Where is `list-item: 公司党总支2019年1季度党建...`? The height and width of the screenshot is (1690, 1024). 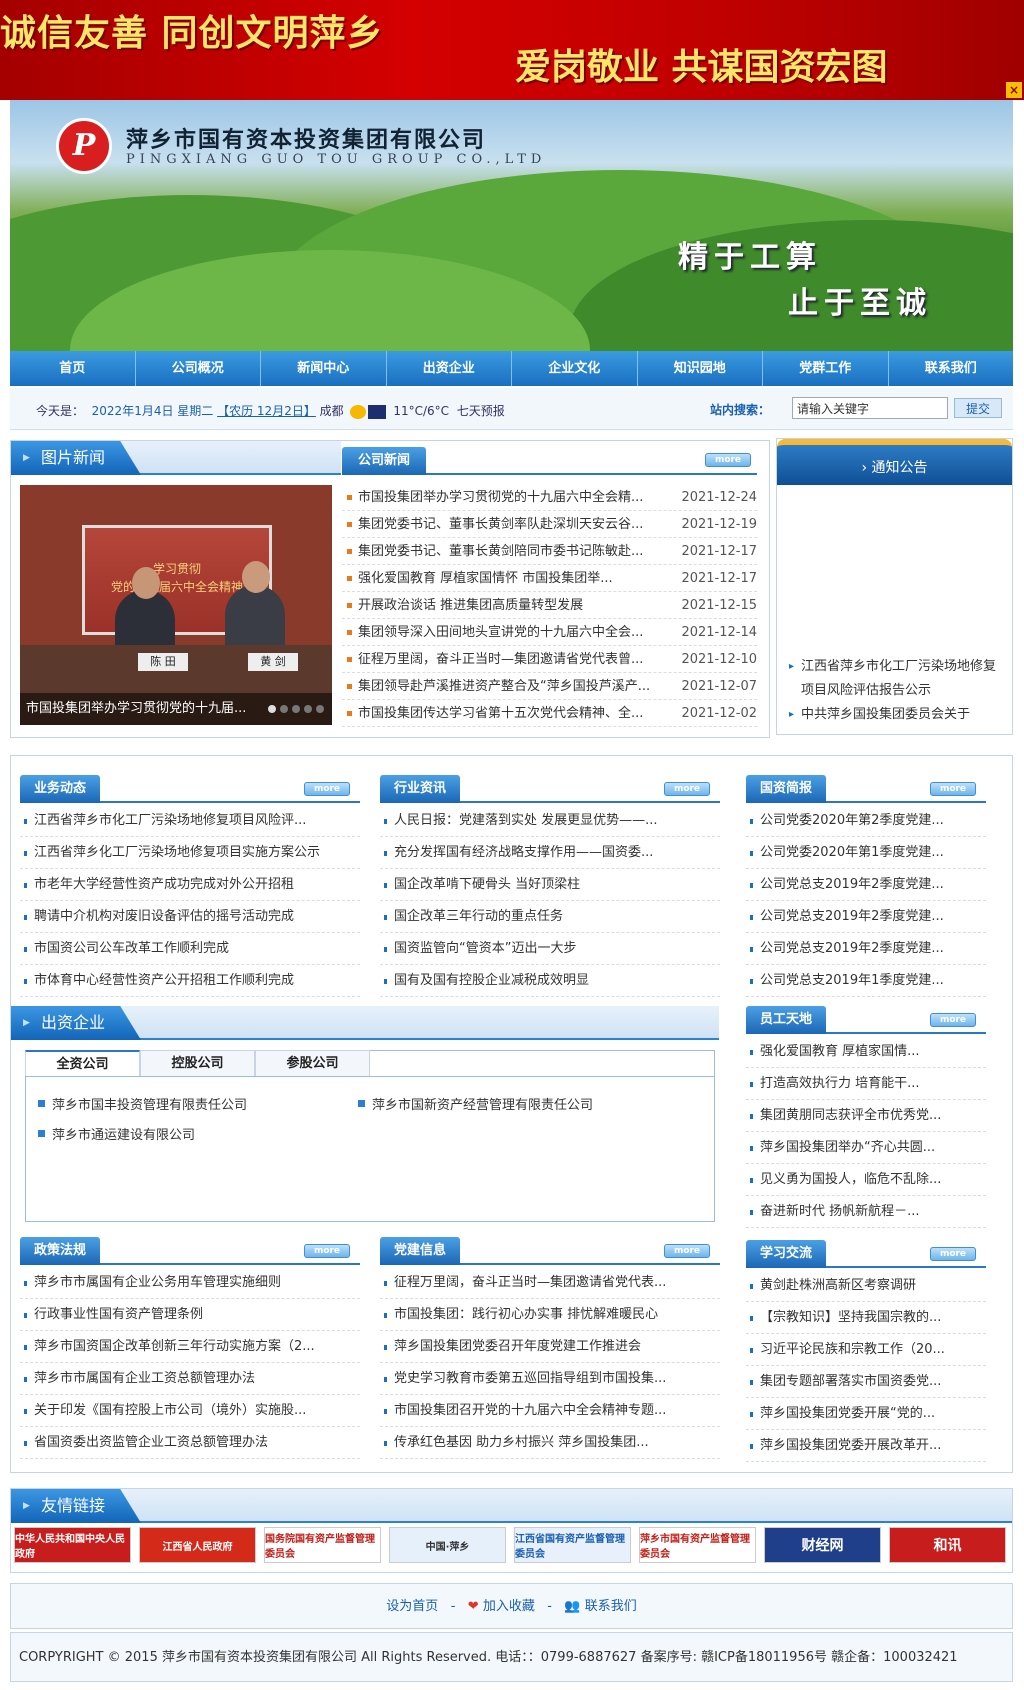
list-item: 公司党总支2019年1季度党建... is located at coordinates (866, 981).